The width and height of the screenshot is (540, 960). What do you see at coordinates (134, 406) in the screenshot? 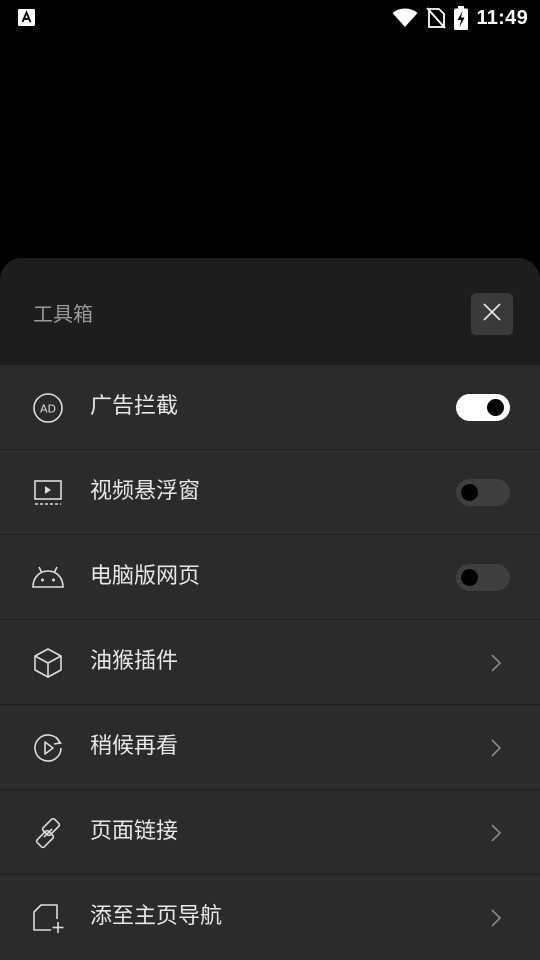
I see `item-label: 广告拦截` at bounding box center [134, 406].